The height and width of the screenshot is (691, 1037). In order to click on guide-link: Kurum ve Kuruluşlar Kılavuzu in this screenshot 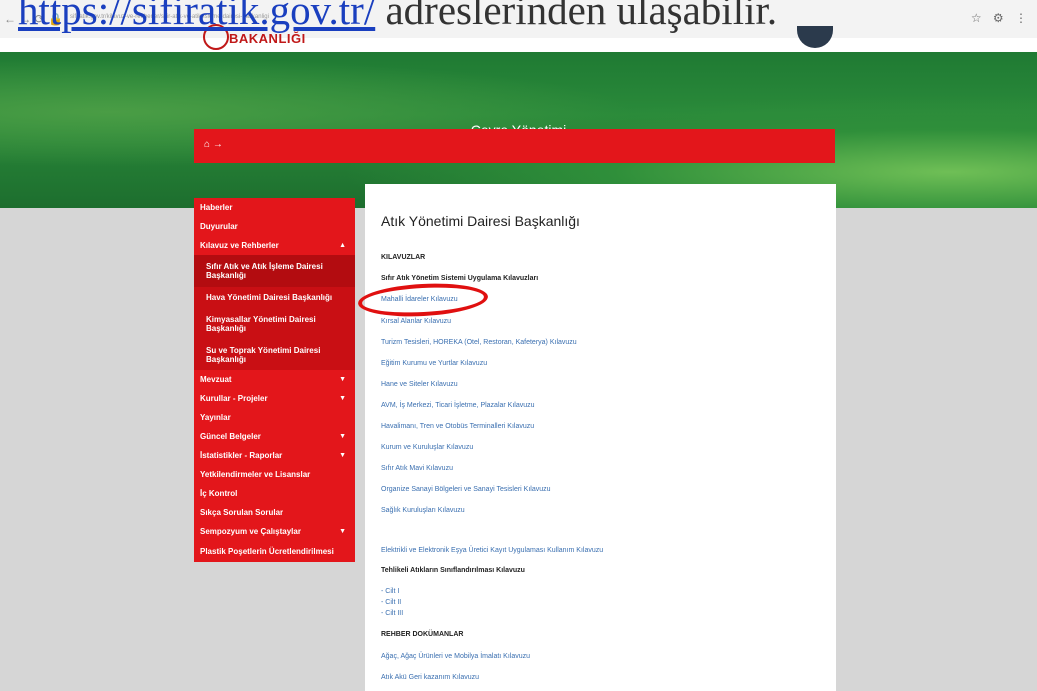, I will do `click(427, 447)`.